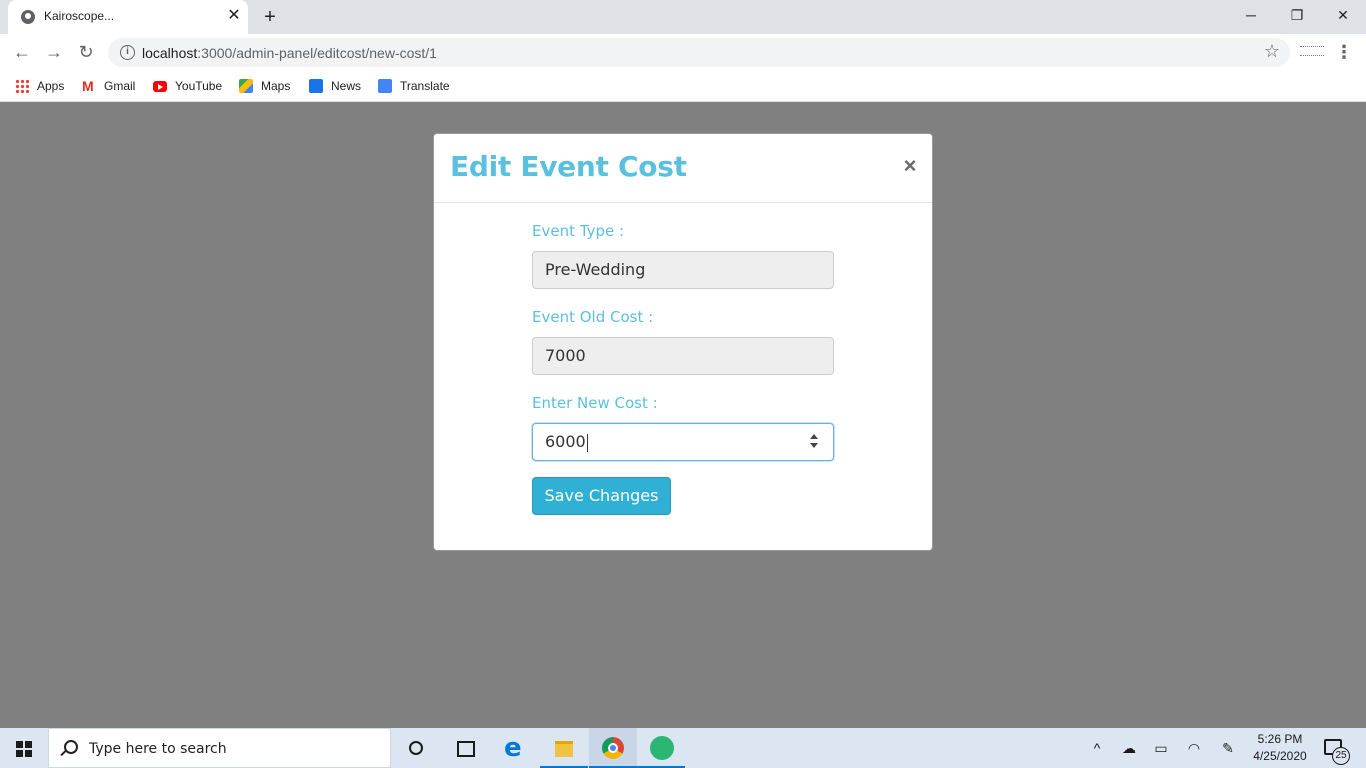  What do you see at coordinates (578, 231) in the screenshot?
I see `event-type-label: Event Type :` at bounding box center [578, 231].